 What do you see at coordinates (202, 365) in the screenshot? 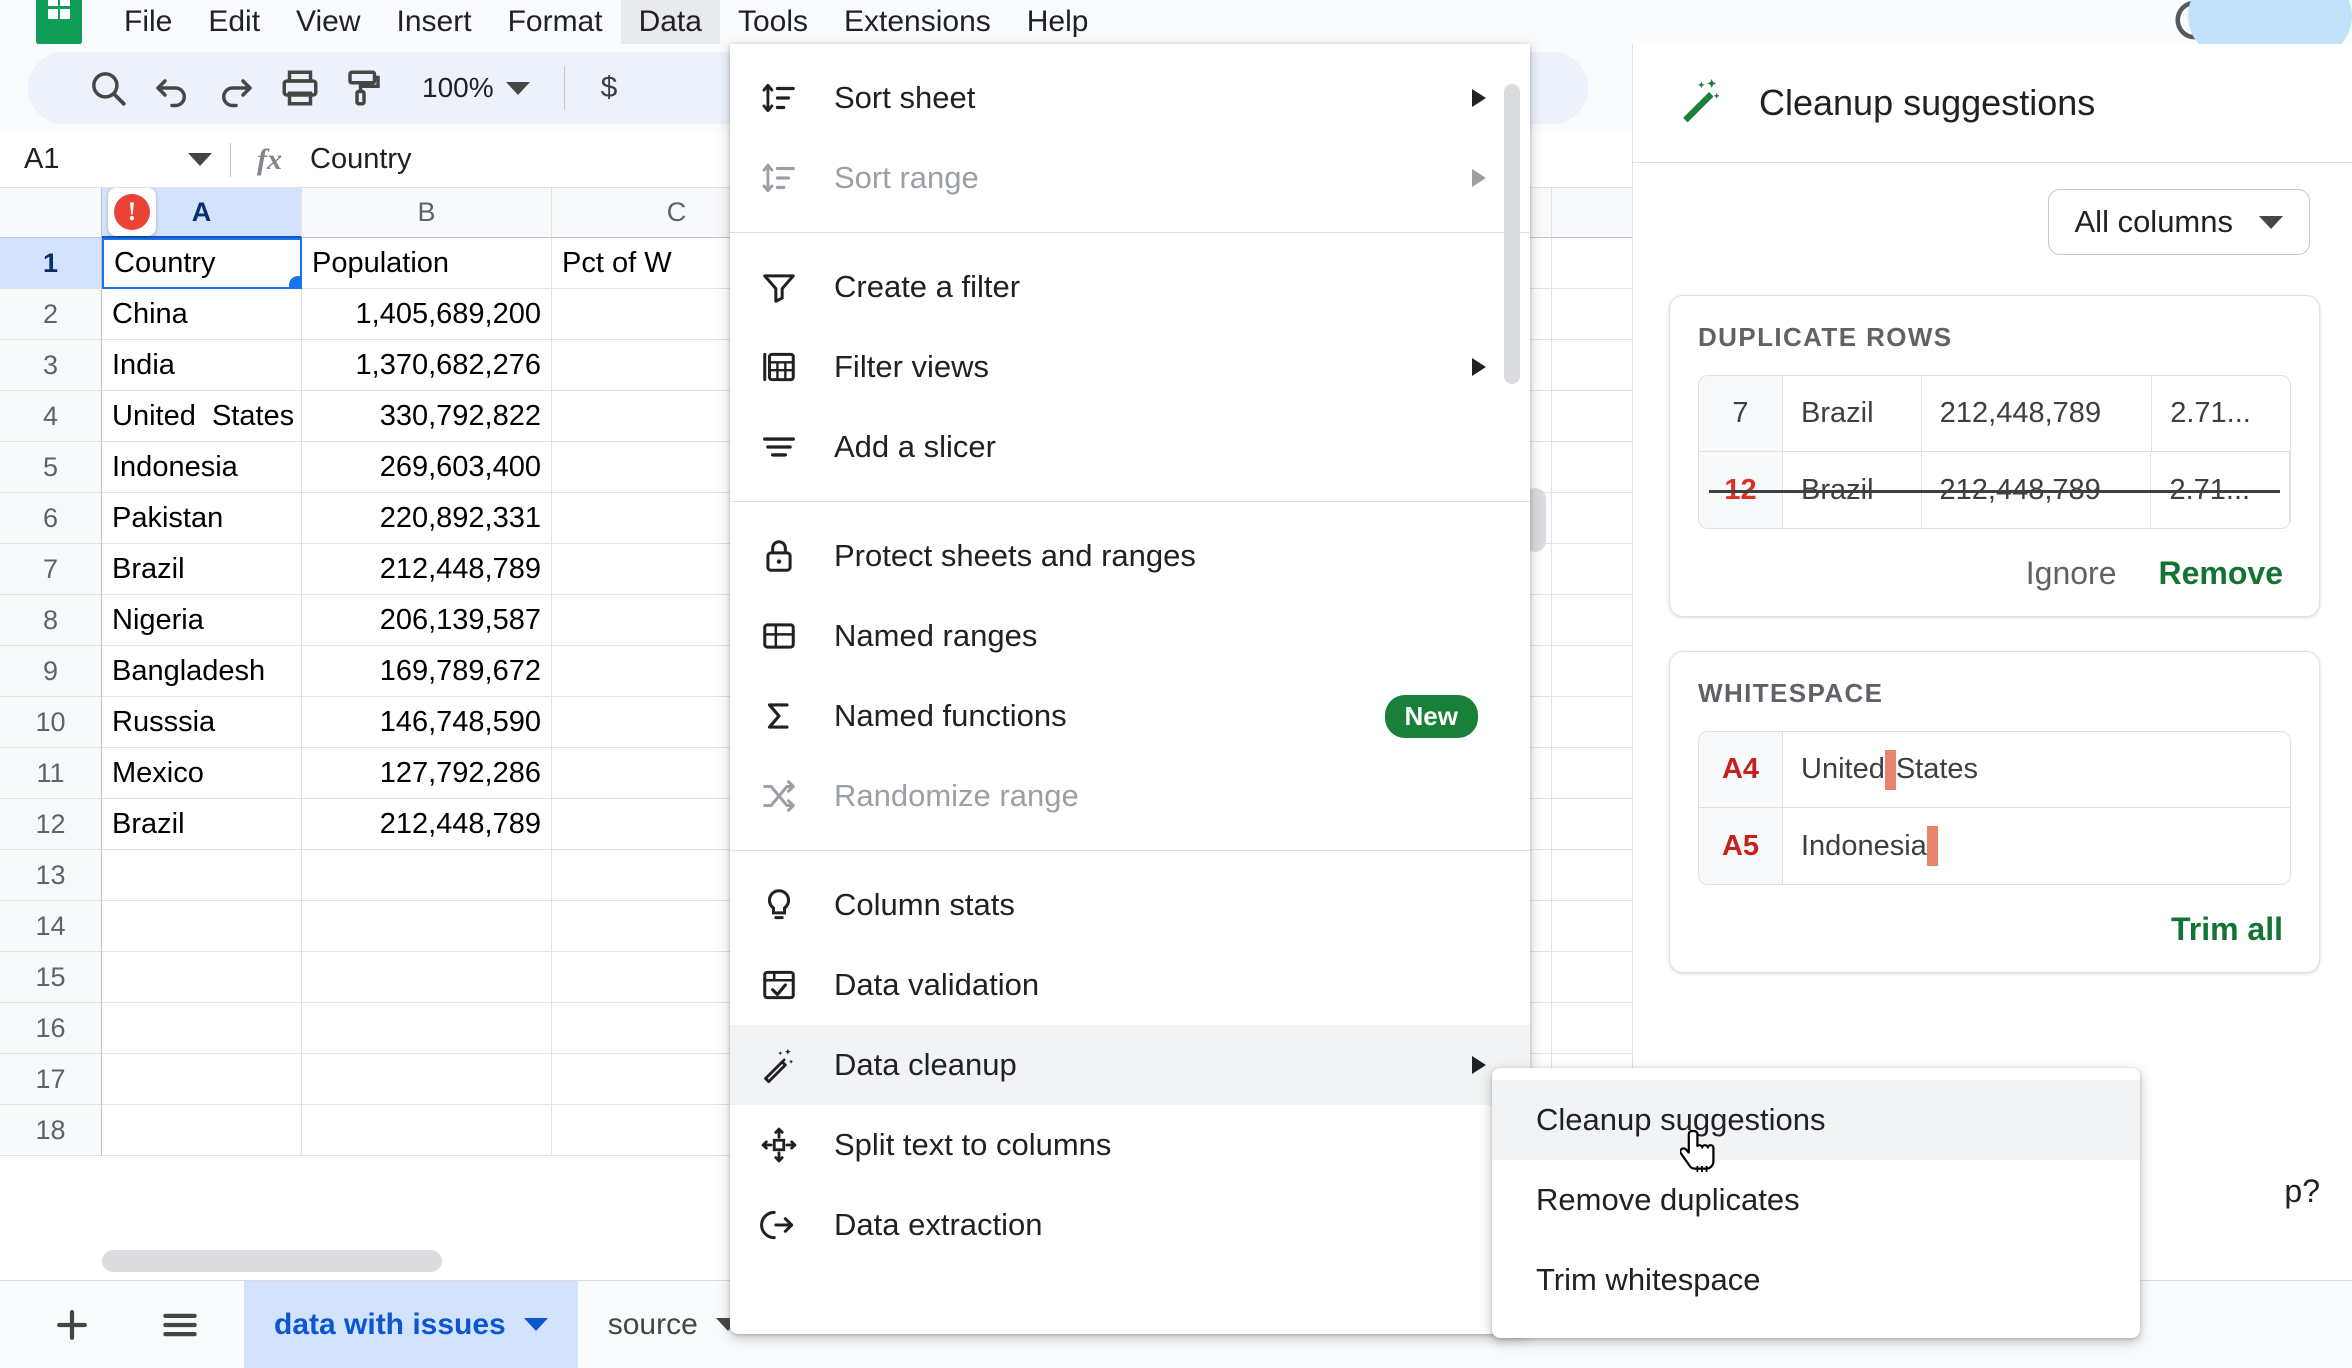
I see `grid-cell: India` at bounding box center [202, 365].